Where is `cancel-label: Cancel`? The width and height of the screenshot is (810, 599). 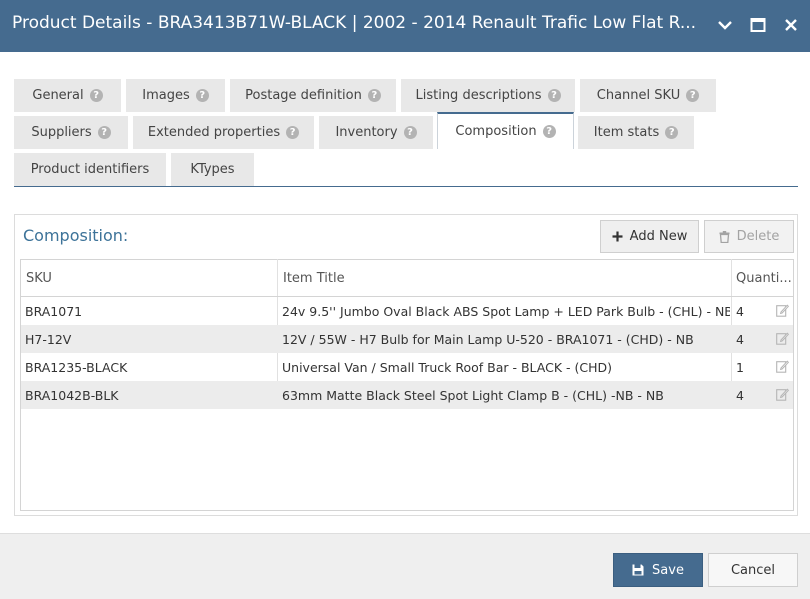 cancel-label: Cancel is located at coordinates (753, 570).